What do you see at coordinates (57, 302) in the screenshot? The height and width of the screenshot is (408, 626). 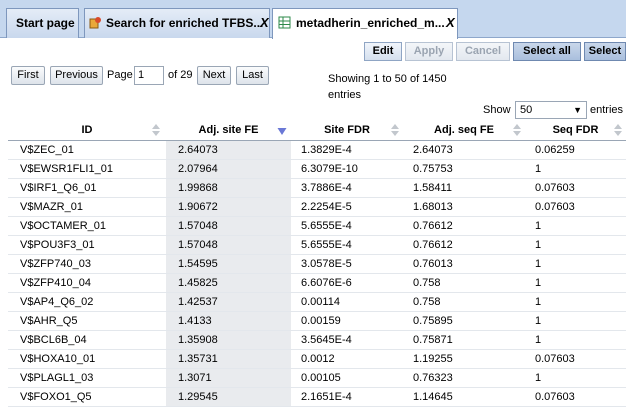 I see `table-cell: V$AP4_Q6_02` at bounding box center [57, 302].